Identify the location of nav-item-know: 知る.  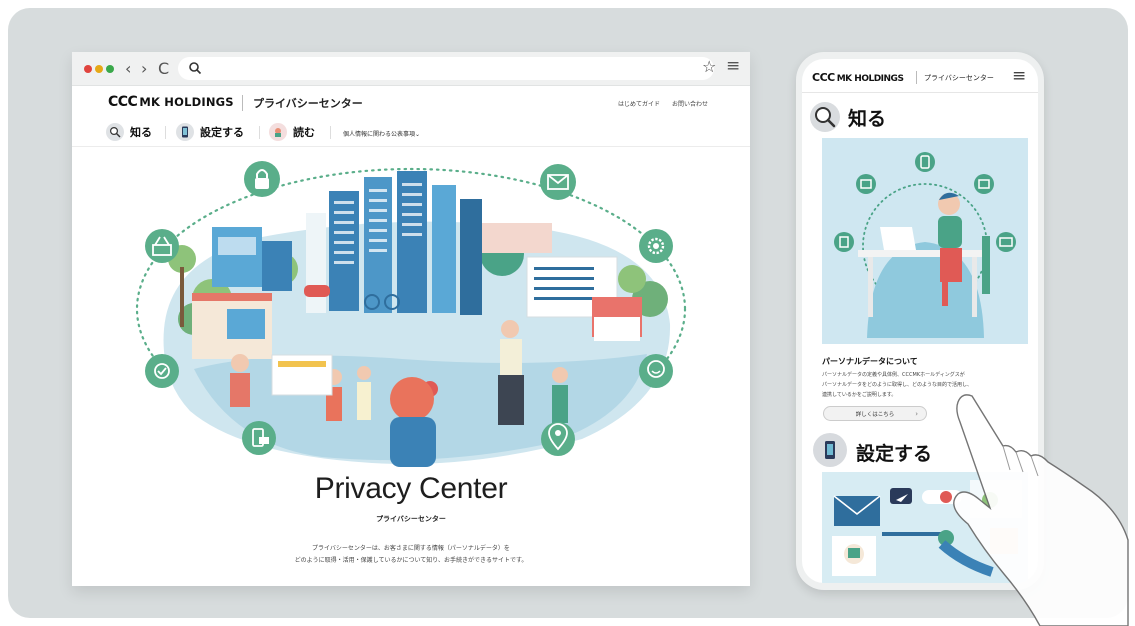
(129, 132).